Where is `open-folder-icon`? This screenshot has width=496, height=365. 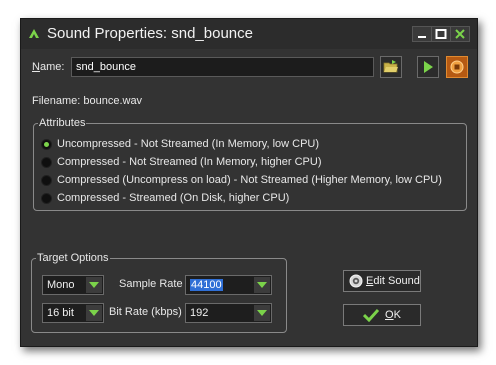 open-folder-icon is located at coordinates (390, 66).